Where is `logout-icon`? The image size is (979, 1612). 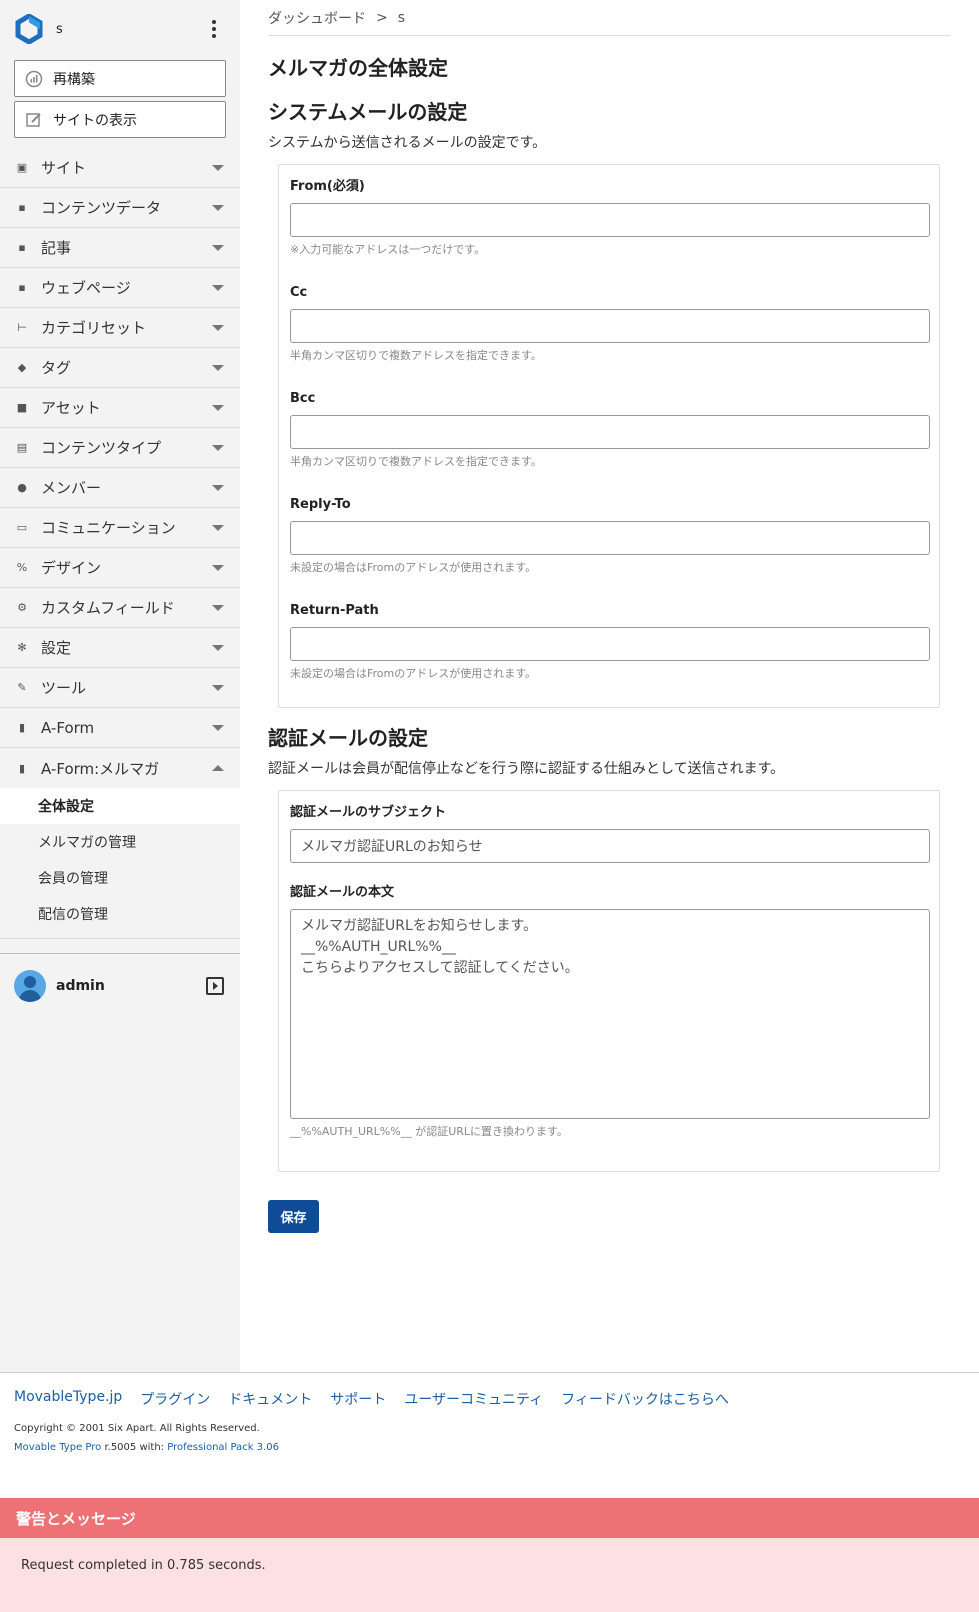
logout-icon is located at coordinates (215, 985).